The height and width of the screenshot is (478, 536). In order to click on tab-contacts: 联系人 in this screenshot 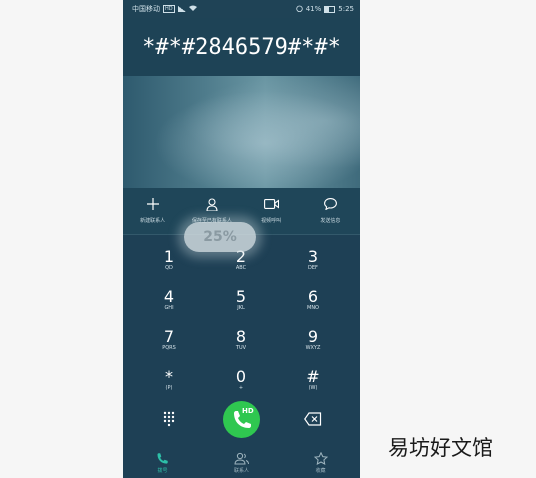, I will do `click(241, 462)`.